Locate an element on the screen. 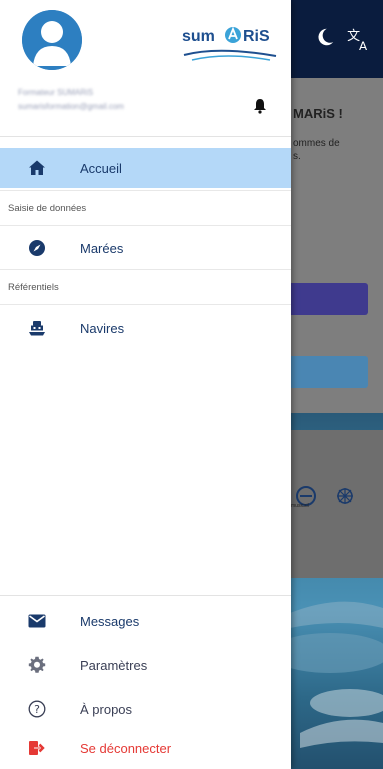 The height and width of the screenshot is (769, 383). menu-item-vessels: Navires is located at coordinates (145, 328).